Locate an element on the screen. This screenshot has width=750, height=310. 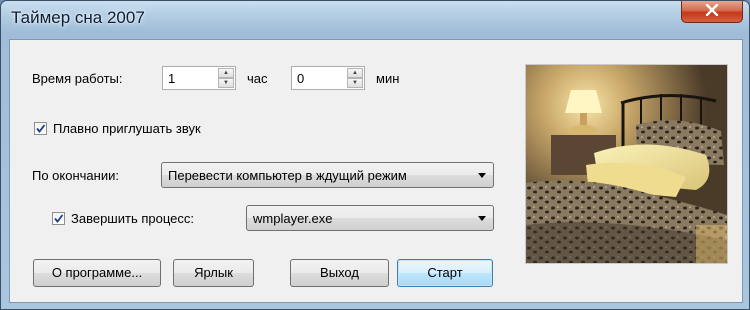
kill-process-checkbox is located at coordinates (58, 218).